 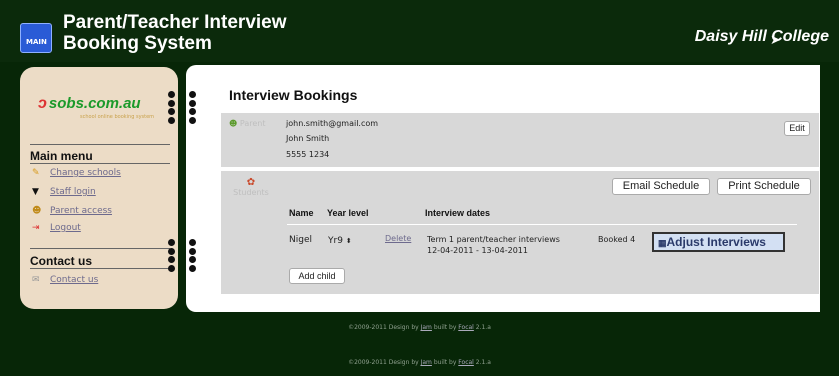 I want to click on column-header-interview-dates: Interview dates, so click(x=458, y=213).